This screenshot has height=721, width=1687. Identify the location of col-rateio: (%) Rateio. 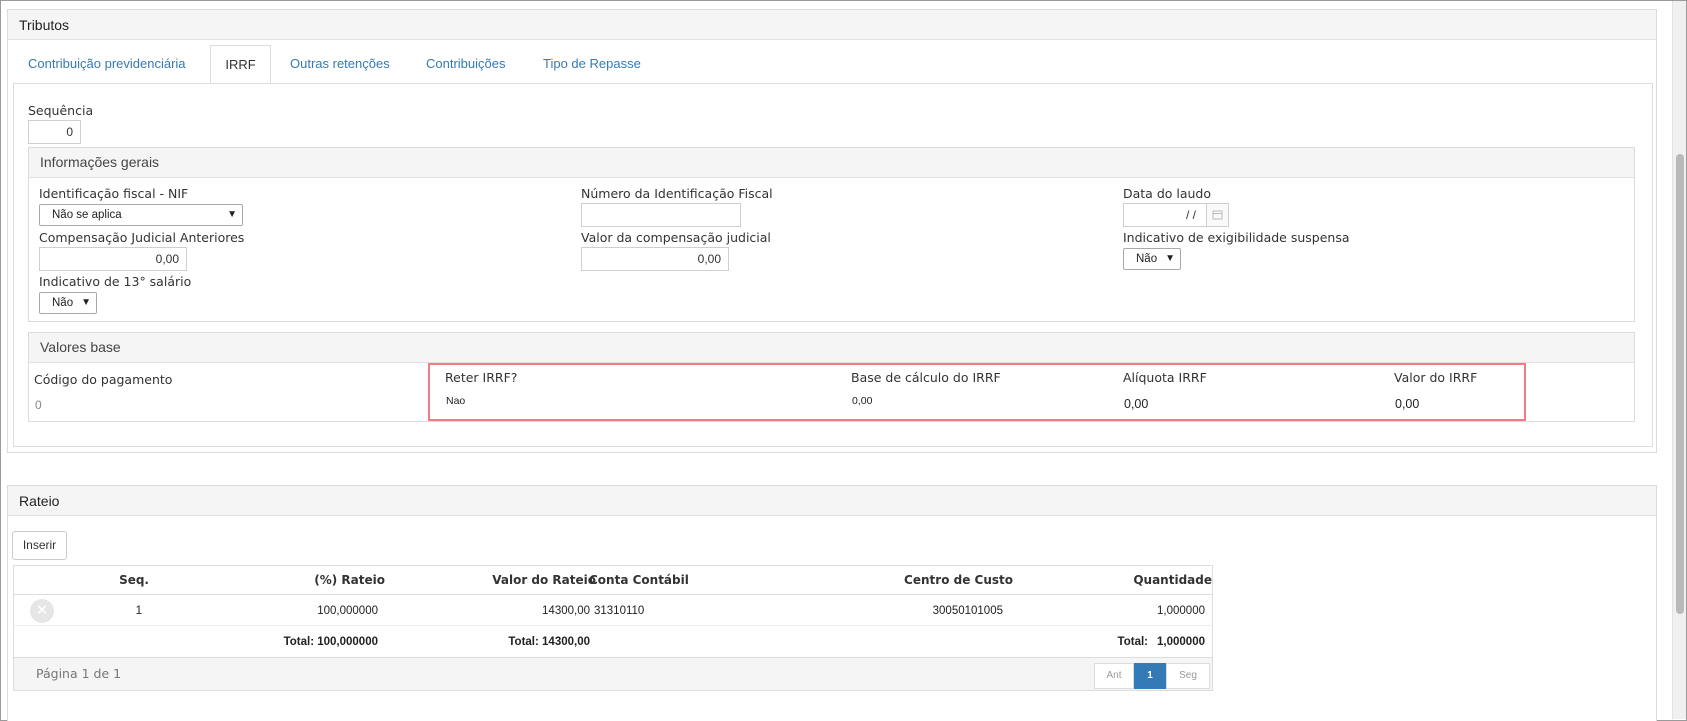
(349, 580).